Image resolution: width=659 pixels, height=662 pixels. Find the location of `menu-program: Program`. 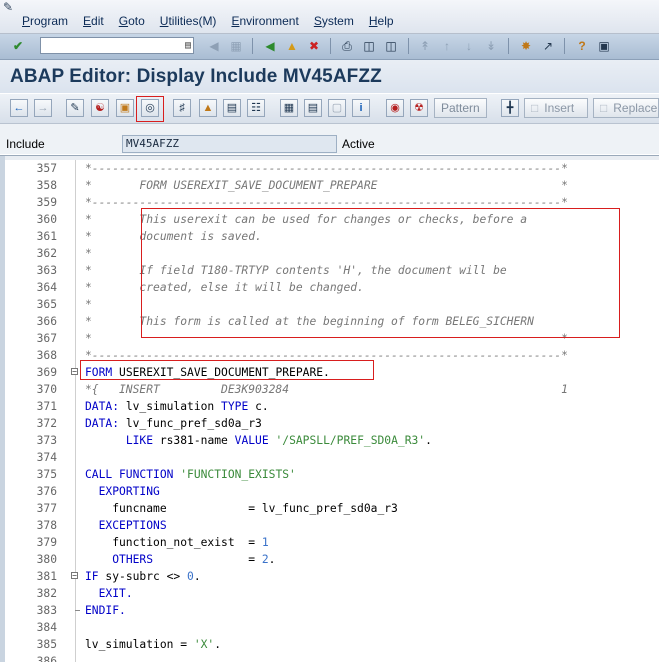

menu-program: Program is located at coordinates (45, 21).